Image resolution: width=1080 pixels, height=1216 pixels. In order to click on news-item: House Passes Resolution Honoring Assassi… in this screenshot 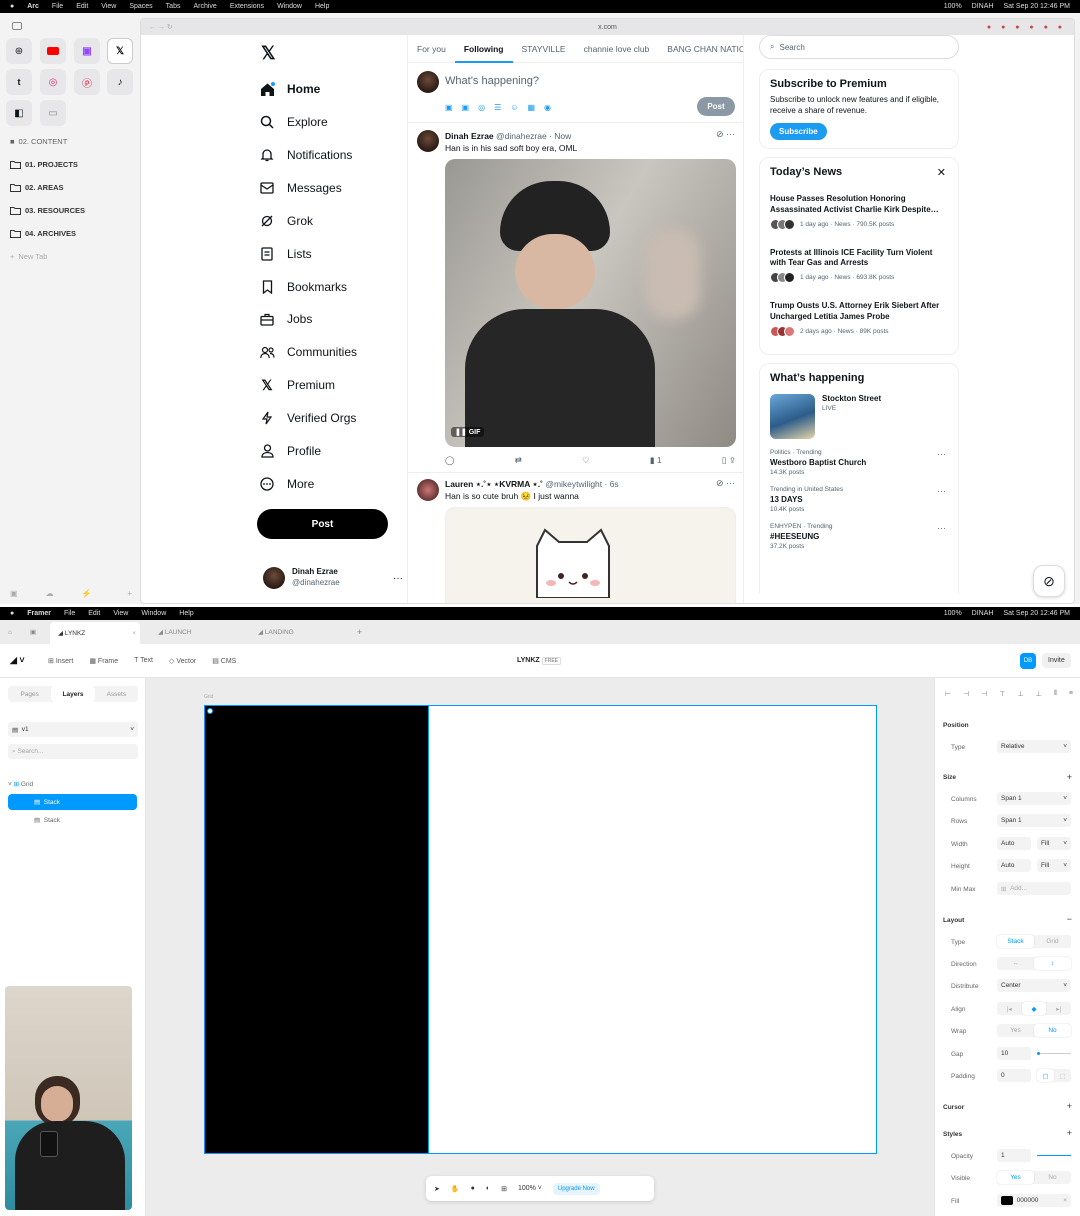, I will do `click(859, 212)`.